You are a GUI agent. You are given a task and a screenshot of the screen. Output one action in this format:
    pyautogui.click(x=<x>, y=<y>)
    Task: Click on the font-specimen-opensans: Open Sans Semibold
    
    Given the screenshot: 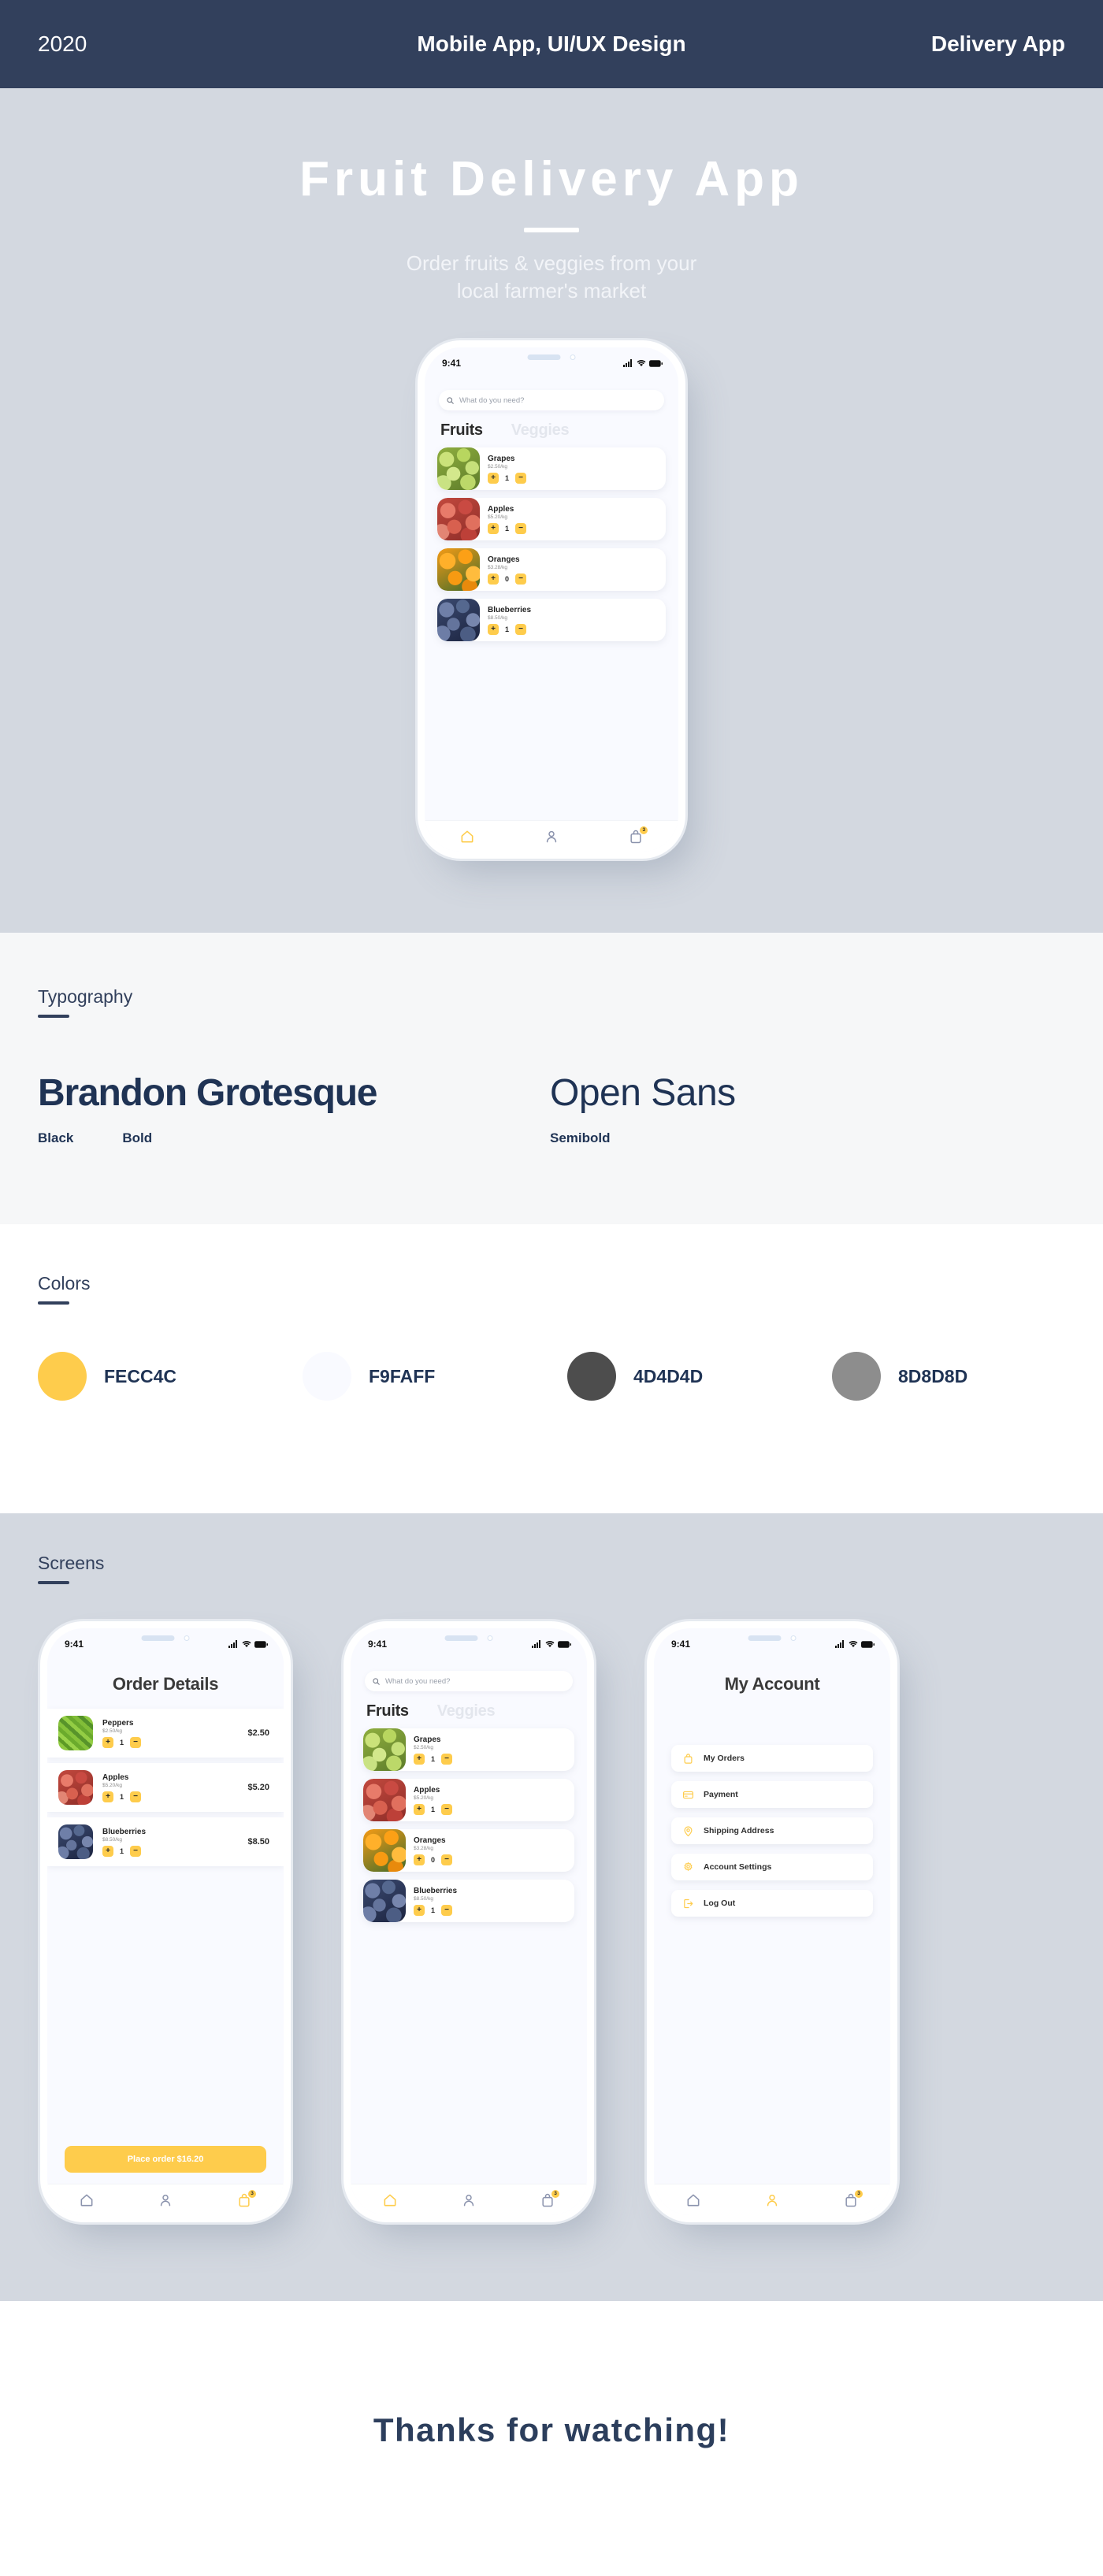 What is the action you would take?
    pyautogui.click(x=806, y=1108)
    